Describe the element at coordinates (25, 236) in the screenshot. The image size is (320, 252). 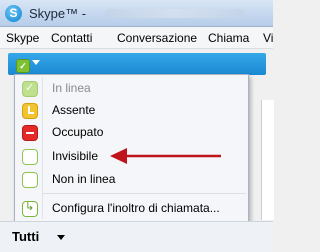
I see `contacts-filter-label: Tutti` at that location.